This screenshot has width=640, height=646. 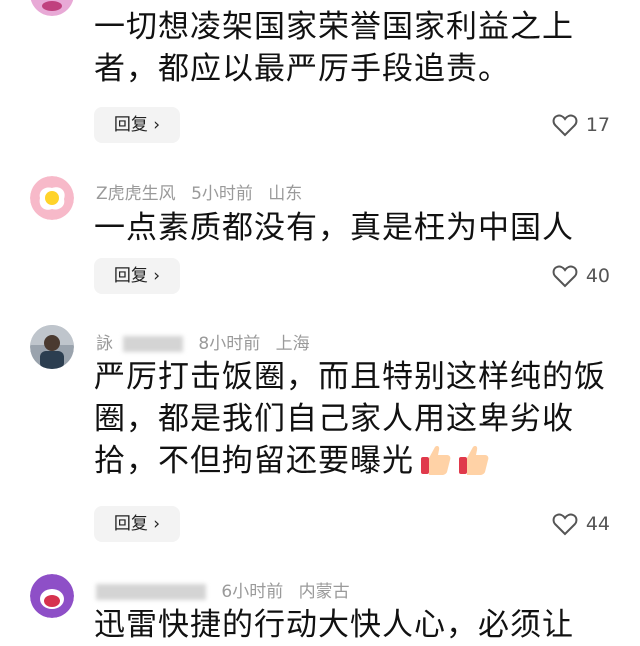 I want to click on like-count: 40, so click(x=597, y=276).